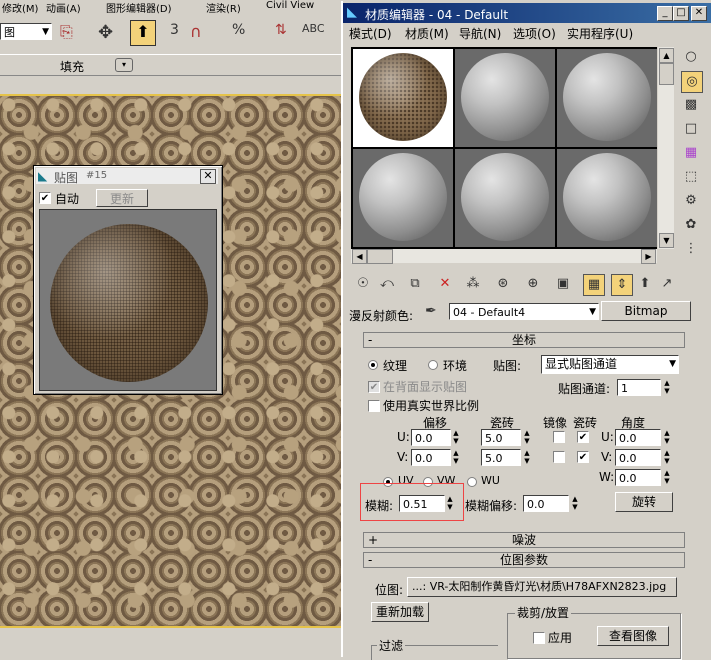 The width and height of the screenshot is (711, 660). What do you see at coordinates (542, 587) in the screenshot?
I see `bitmap-path-button: ...: VR-太阳制作黄昏灯光\材质\H78AFXN2823.jpg` at bounding box center [542, 587].